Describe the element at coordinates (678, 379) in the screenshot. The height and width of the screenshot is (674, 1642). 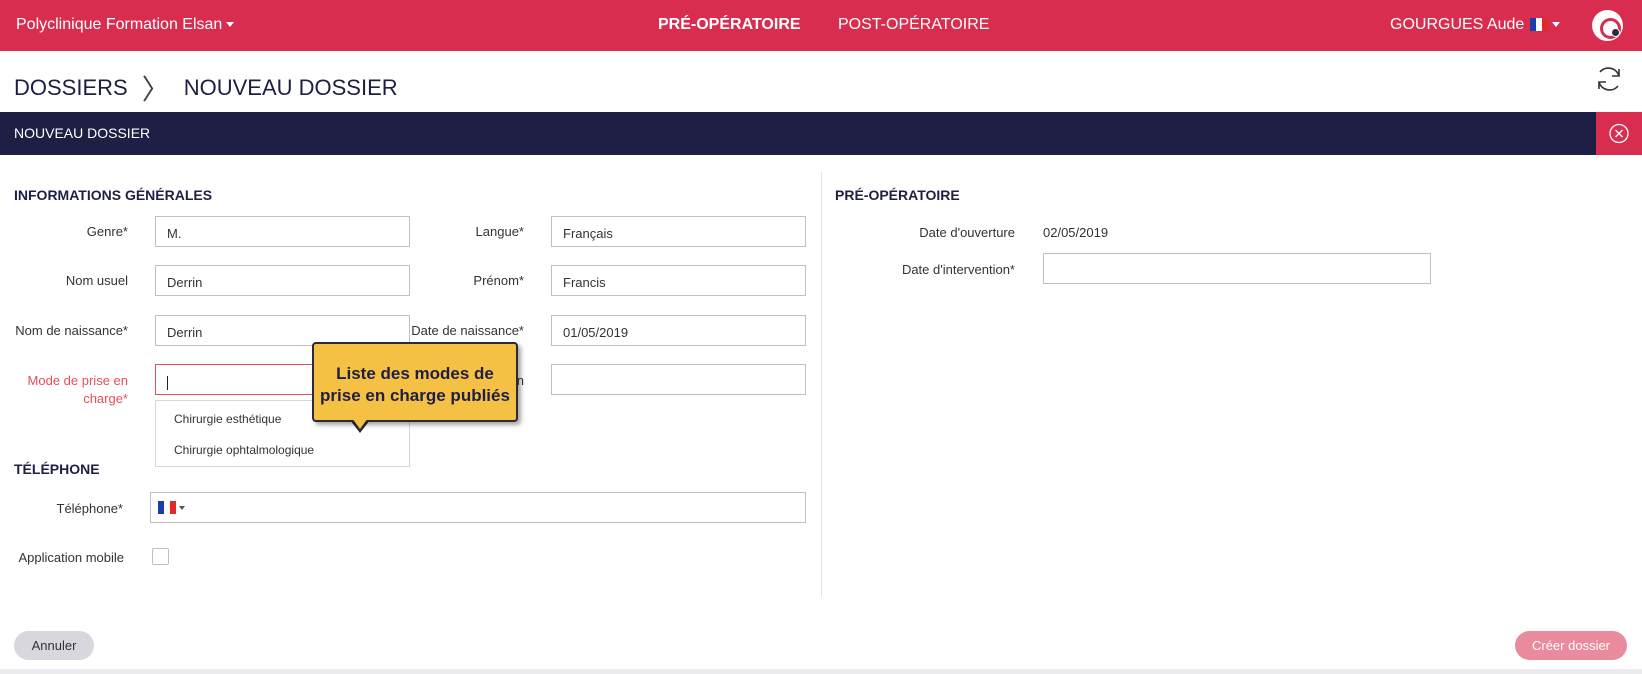
I see `obscured-field` at that location.